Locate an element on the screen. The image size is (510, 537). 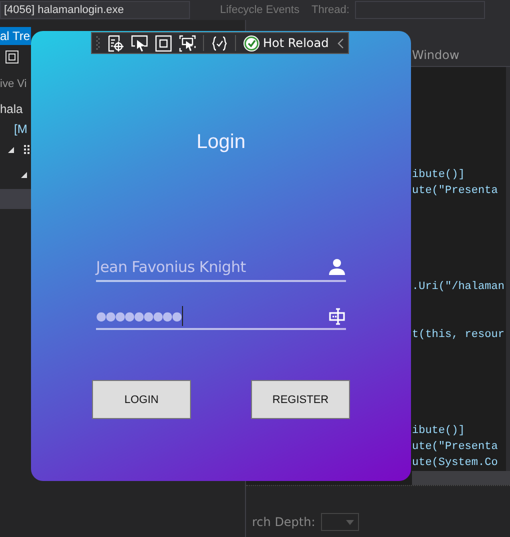
tree-item: [M is located at coordinates (15, 129).